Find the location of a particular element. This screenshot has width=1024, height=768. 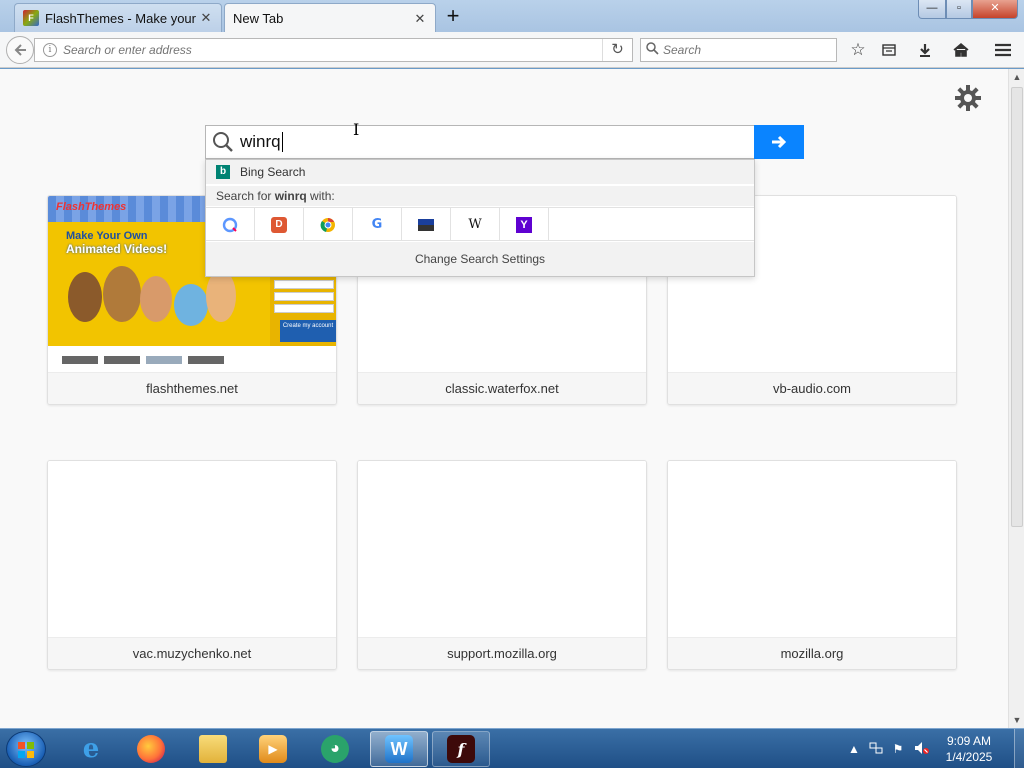

engine-chrome-style is located at coordinates (328, 224).